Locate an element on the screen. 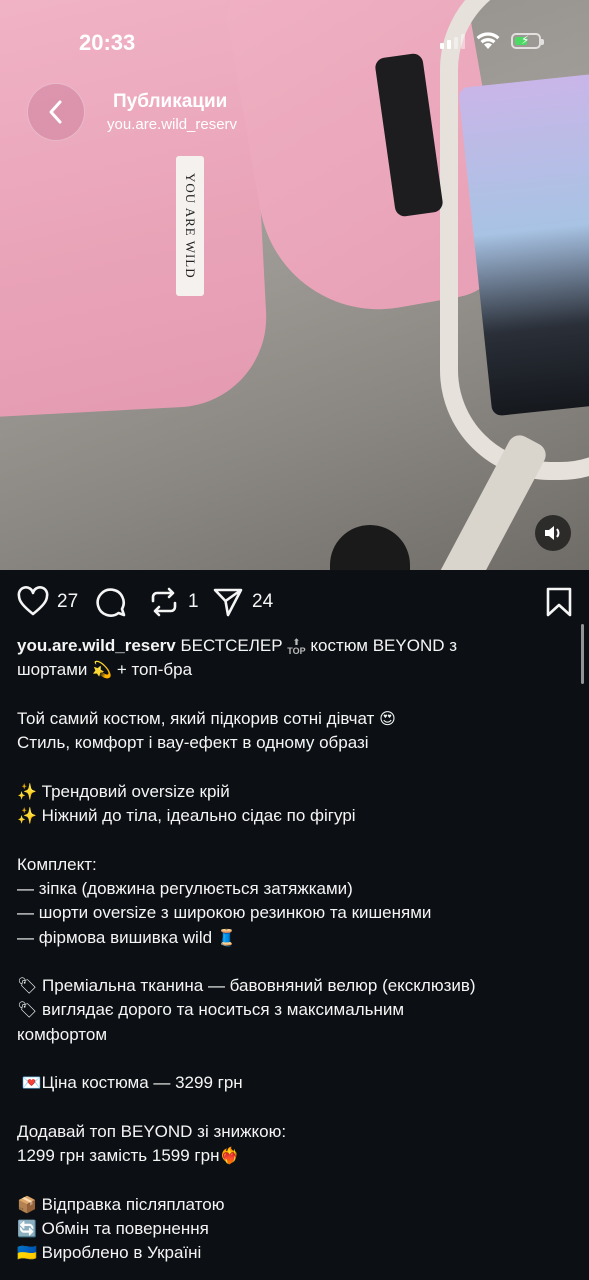  repost-button: 1 is located at coordinates (173, 602).